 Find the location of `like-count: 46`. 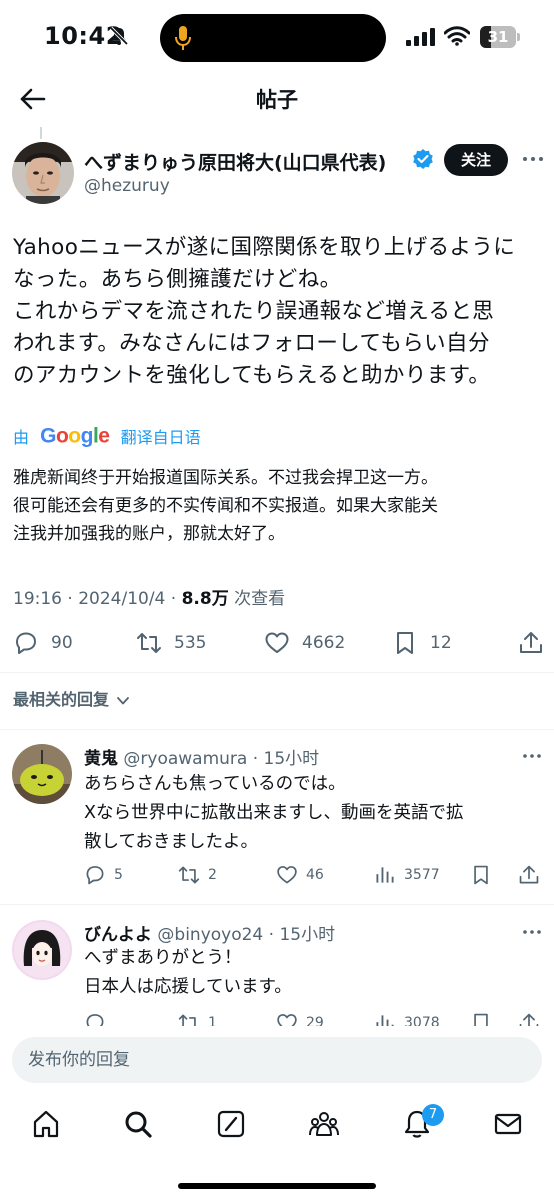

like-count: 46 is located at coordinates (315, 875).